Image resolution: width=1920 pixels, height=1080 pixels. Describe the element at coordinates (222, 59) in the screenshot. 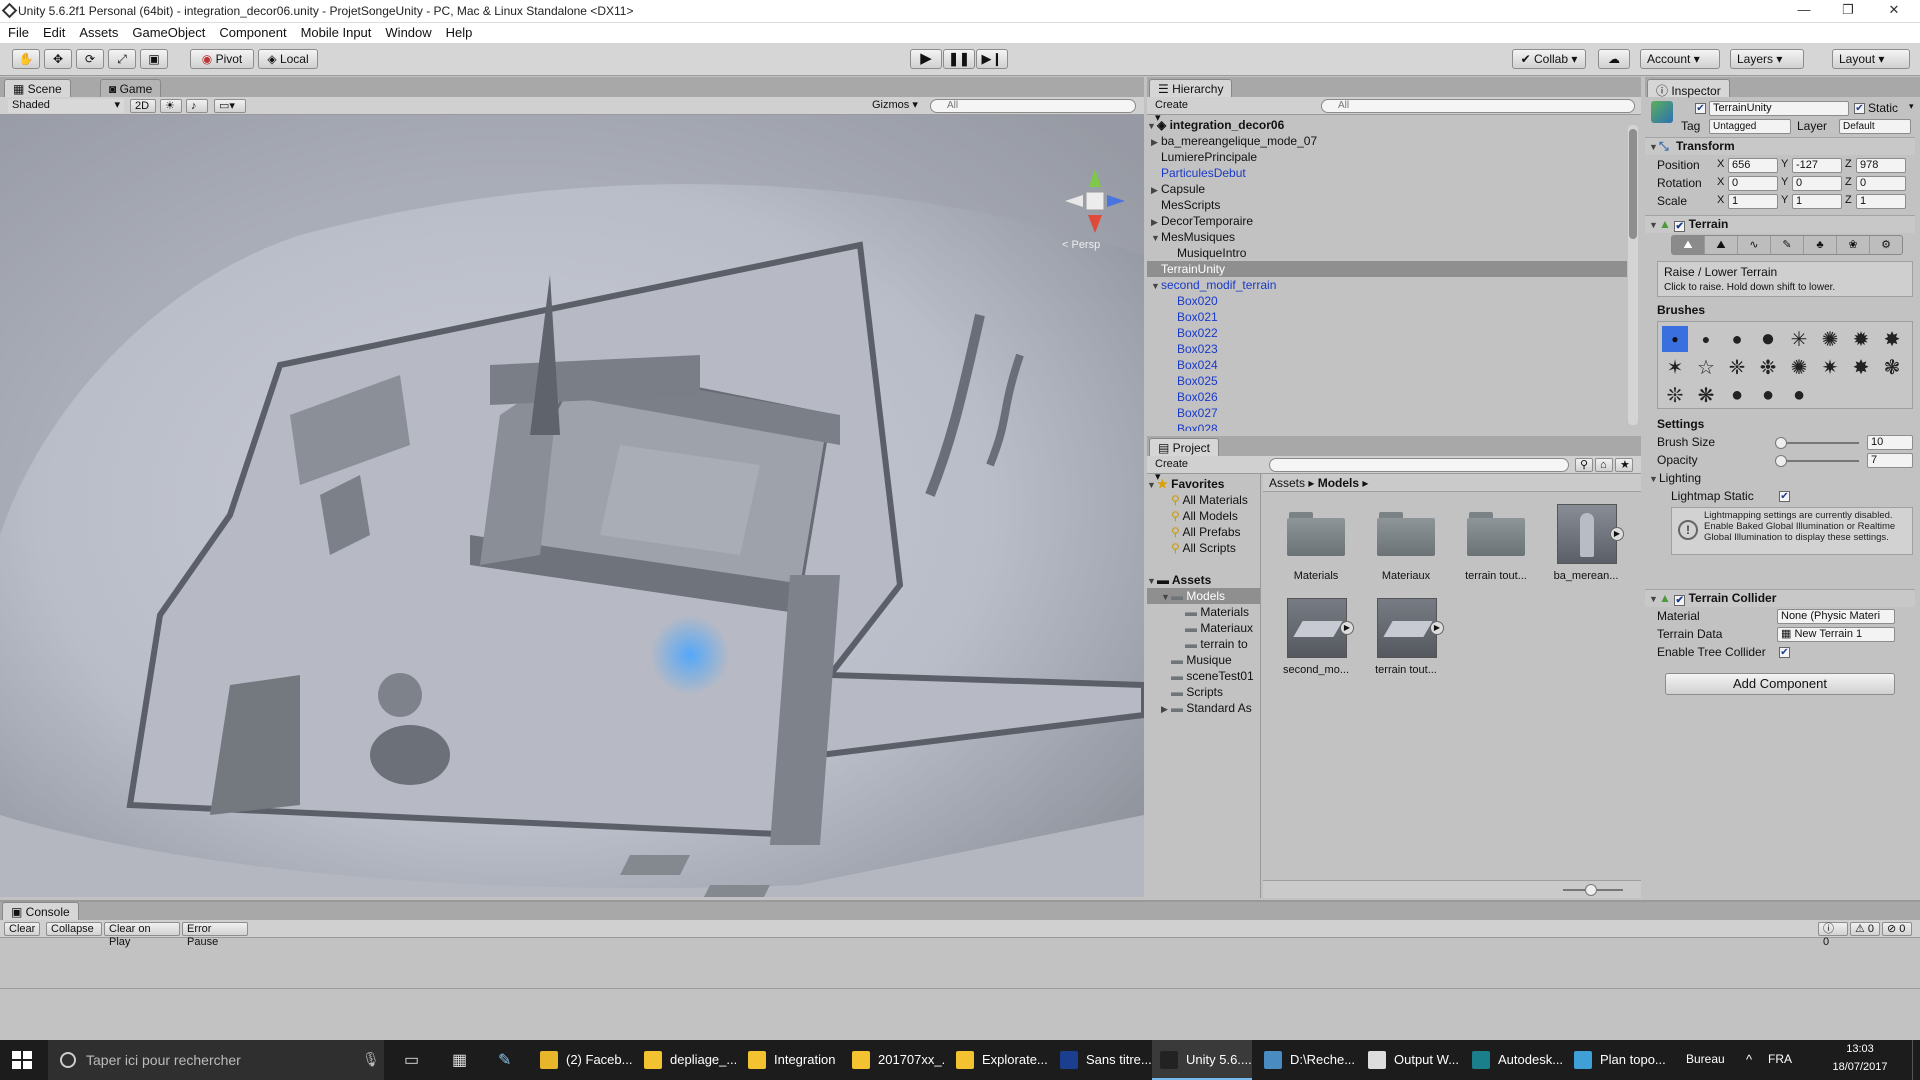

I see `pivot-button: ◉ Pivot` at that location.